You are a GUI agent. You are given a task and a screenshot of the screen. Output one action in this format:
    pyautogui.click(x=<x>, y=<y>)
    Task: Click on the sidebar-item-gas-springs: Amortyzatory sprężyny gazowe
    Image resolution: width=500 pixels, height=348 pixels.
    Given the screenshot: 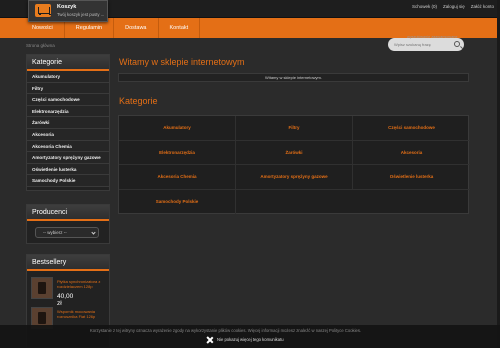 What is the action you would take?
    pyautogui.click(x=68, y=158)
    